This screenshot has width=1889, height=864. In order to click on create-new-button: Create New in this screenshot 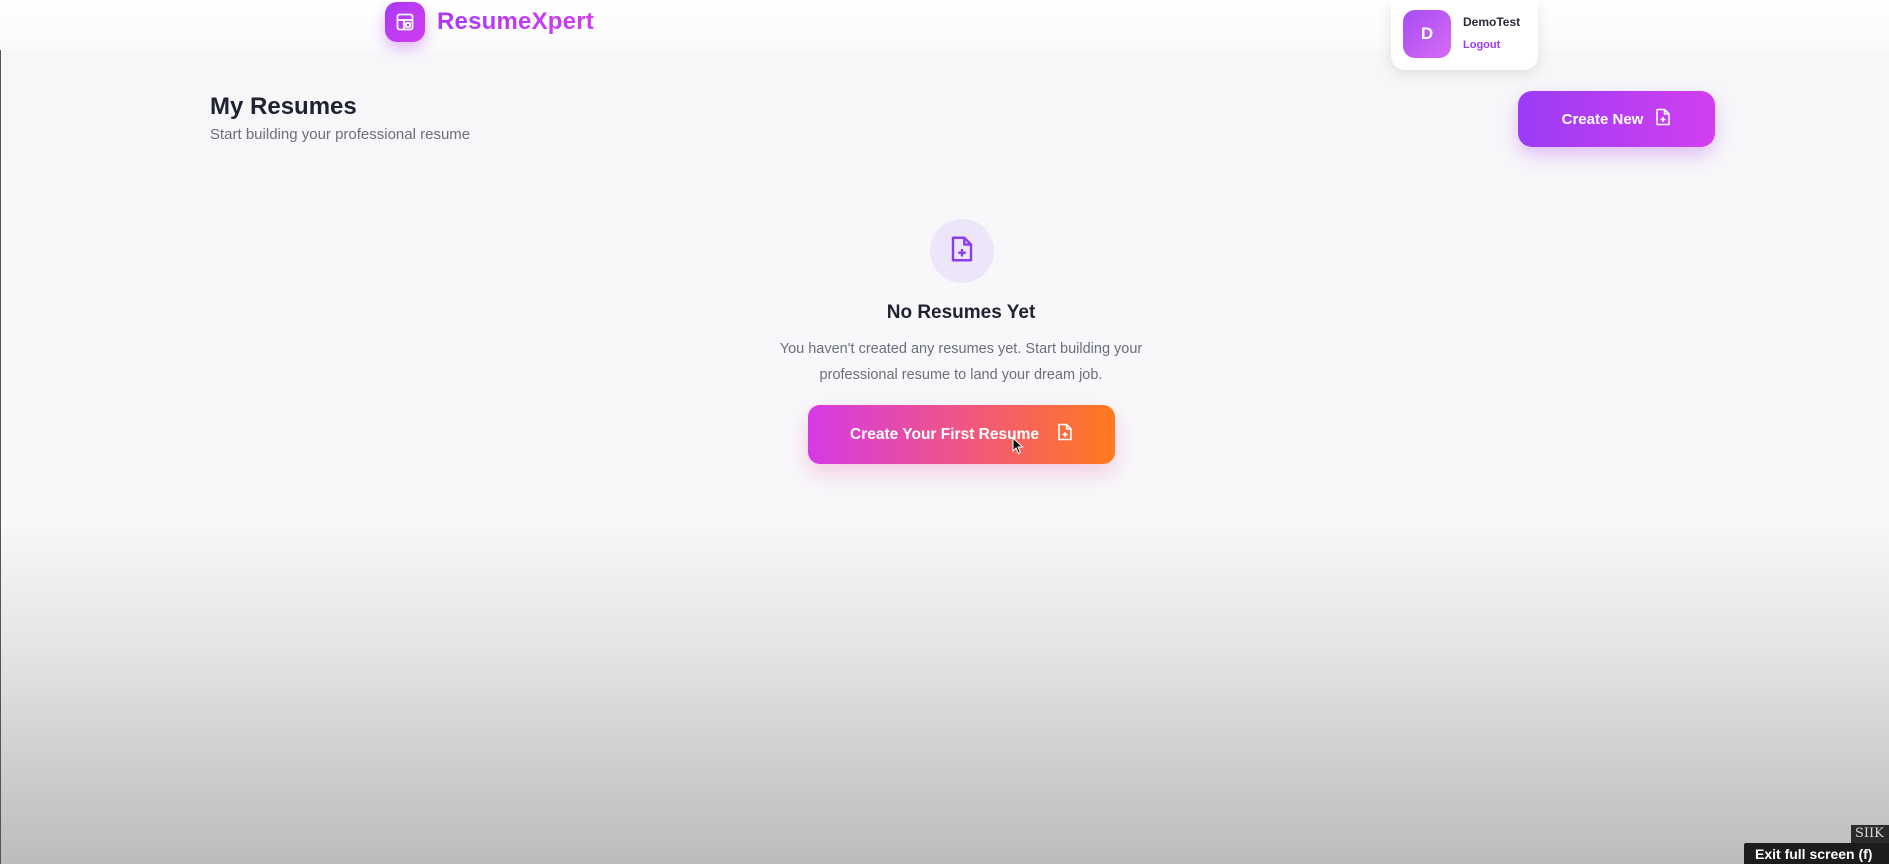, I will do `click(1616, 119)`.